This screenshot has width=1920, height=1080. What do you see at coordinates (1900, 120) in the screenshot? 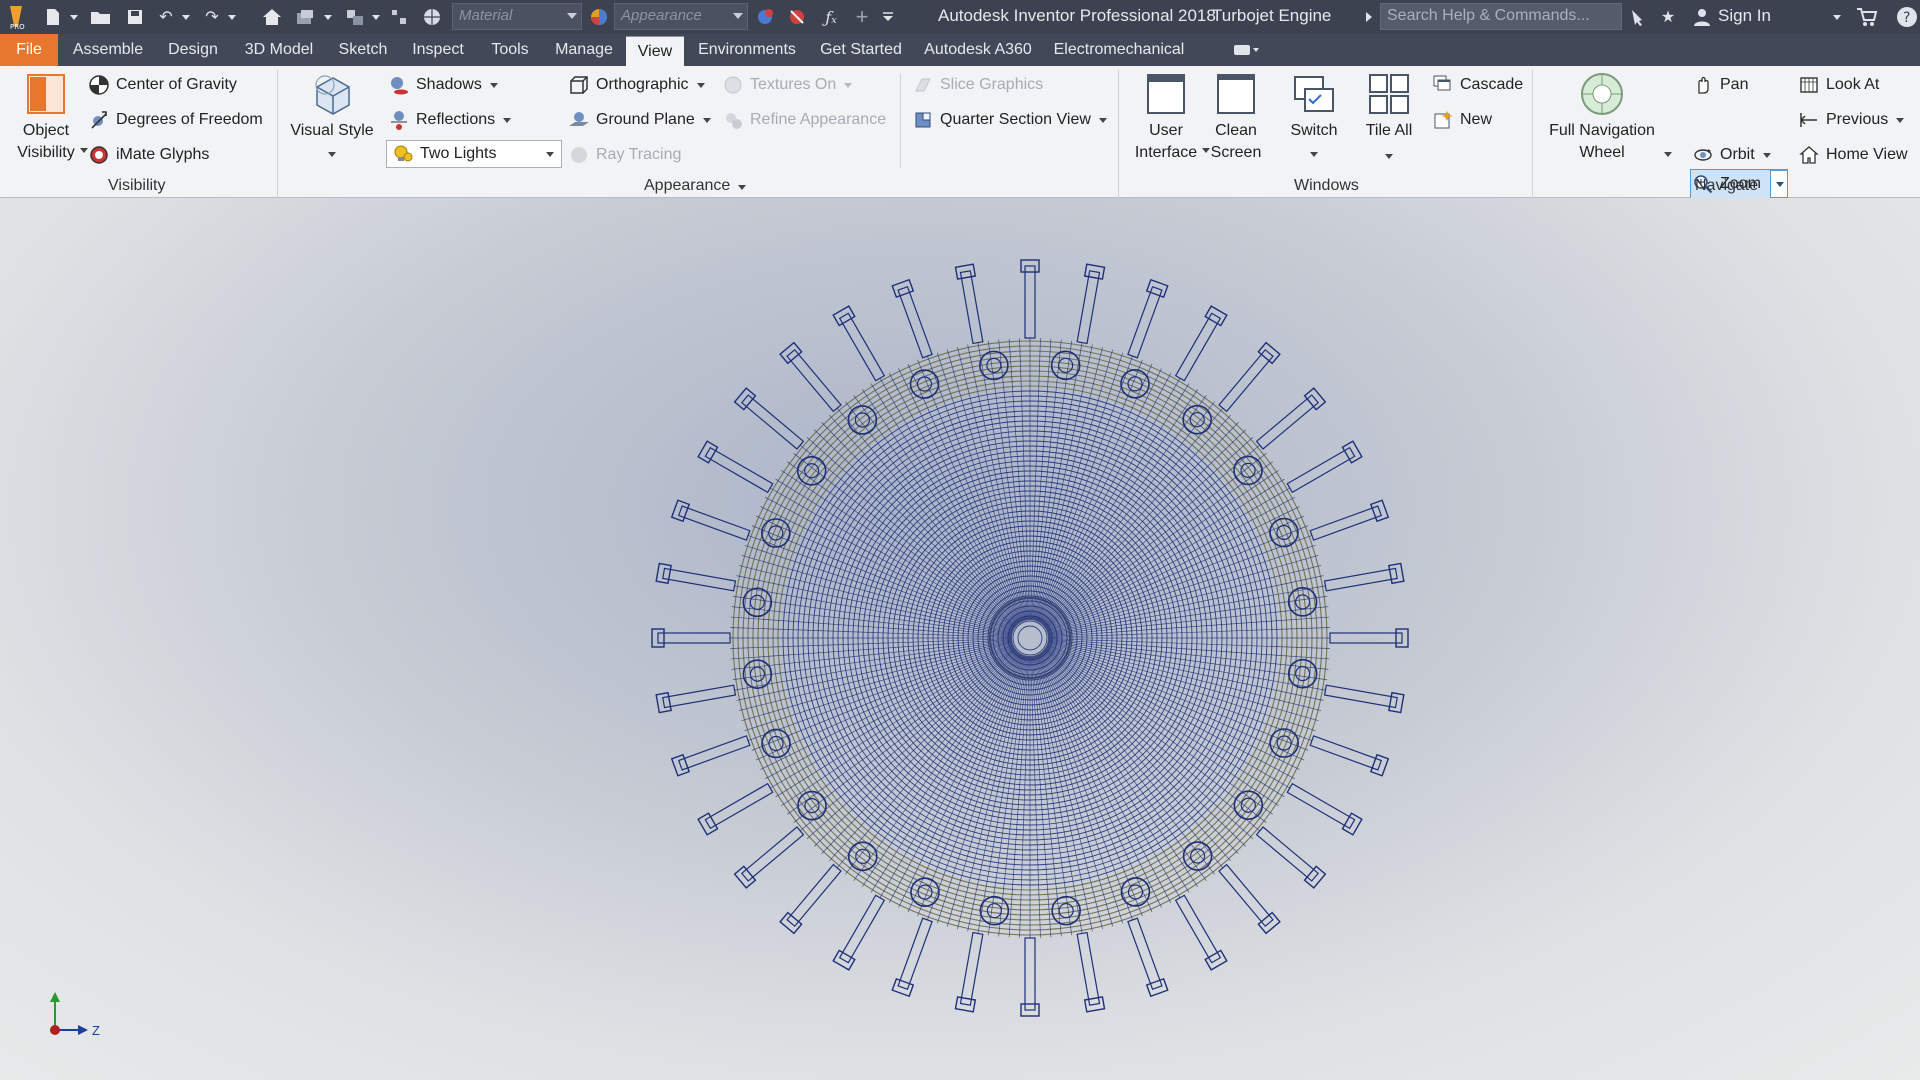
I see `previous-view-dropdown-icon` at bounding box center [1900, 120].